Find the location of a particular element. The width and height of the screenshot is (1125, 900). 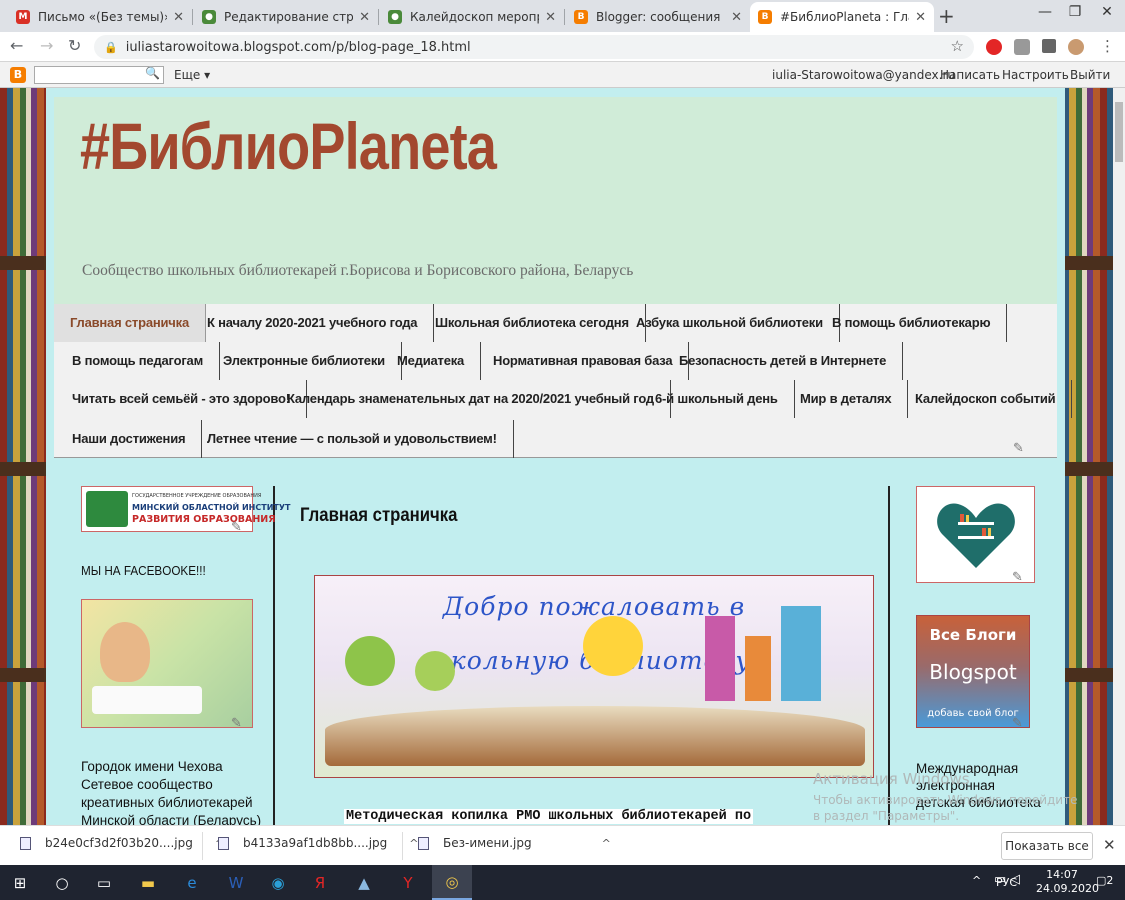

shield-extension-icon is located at coordinates (1022, 47).